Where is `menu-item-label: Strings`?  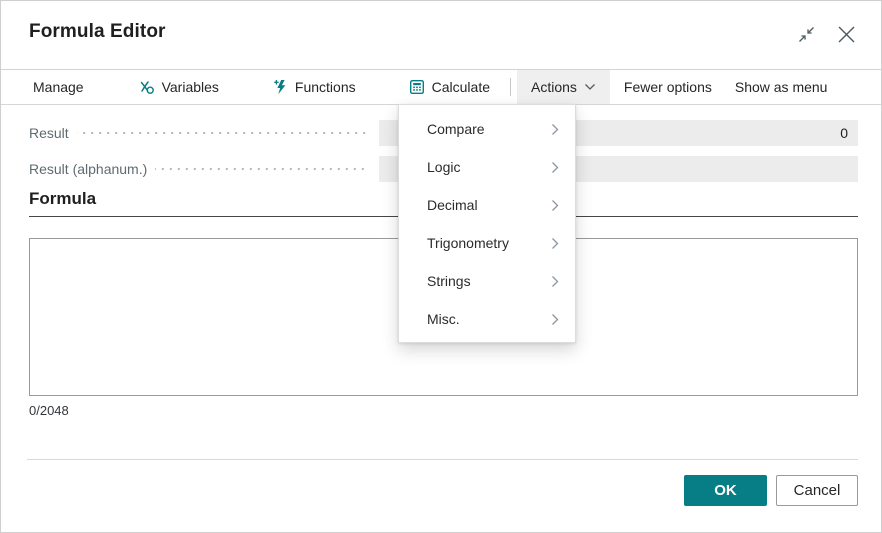 menu-item-label: Strings is located at coordinates (449, 281).